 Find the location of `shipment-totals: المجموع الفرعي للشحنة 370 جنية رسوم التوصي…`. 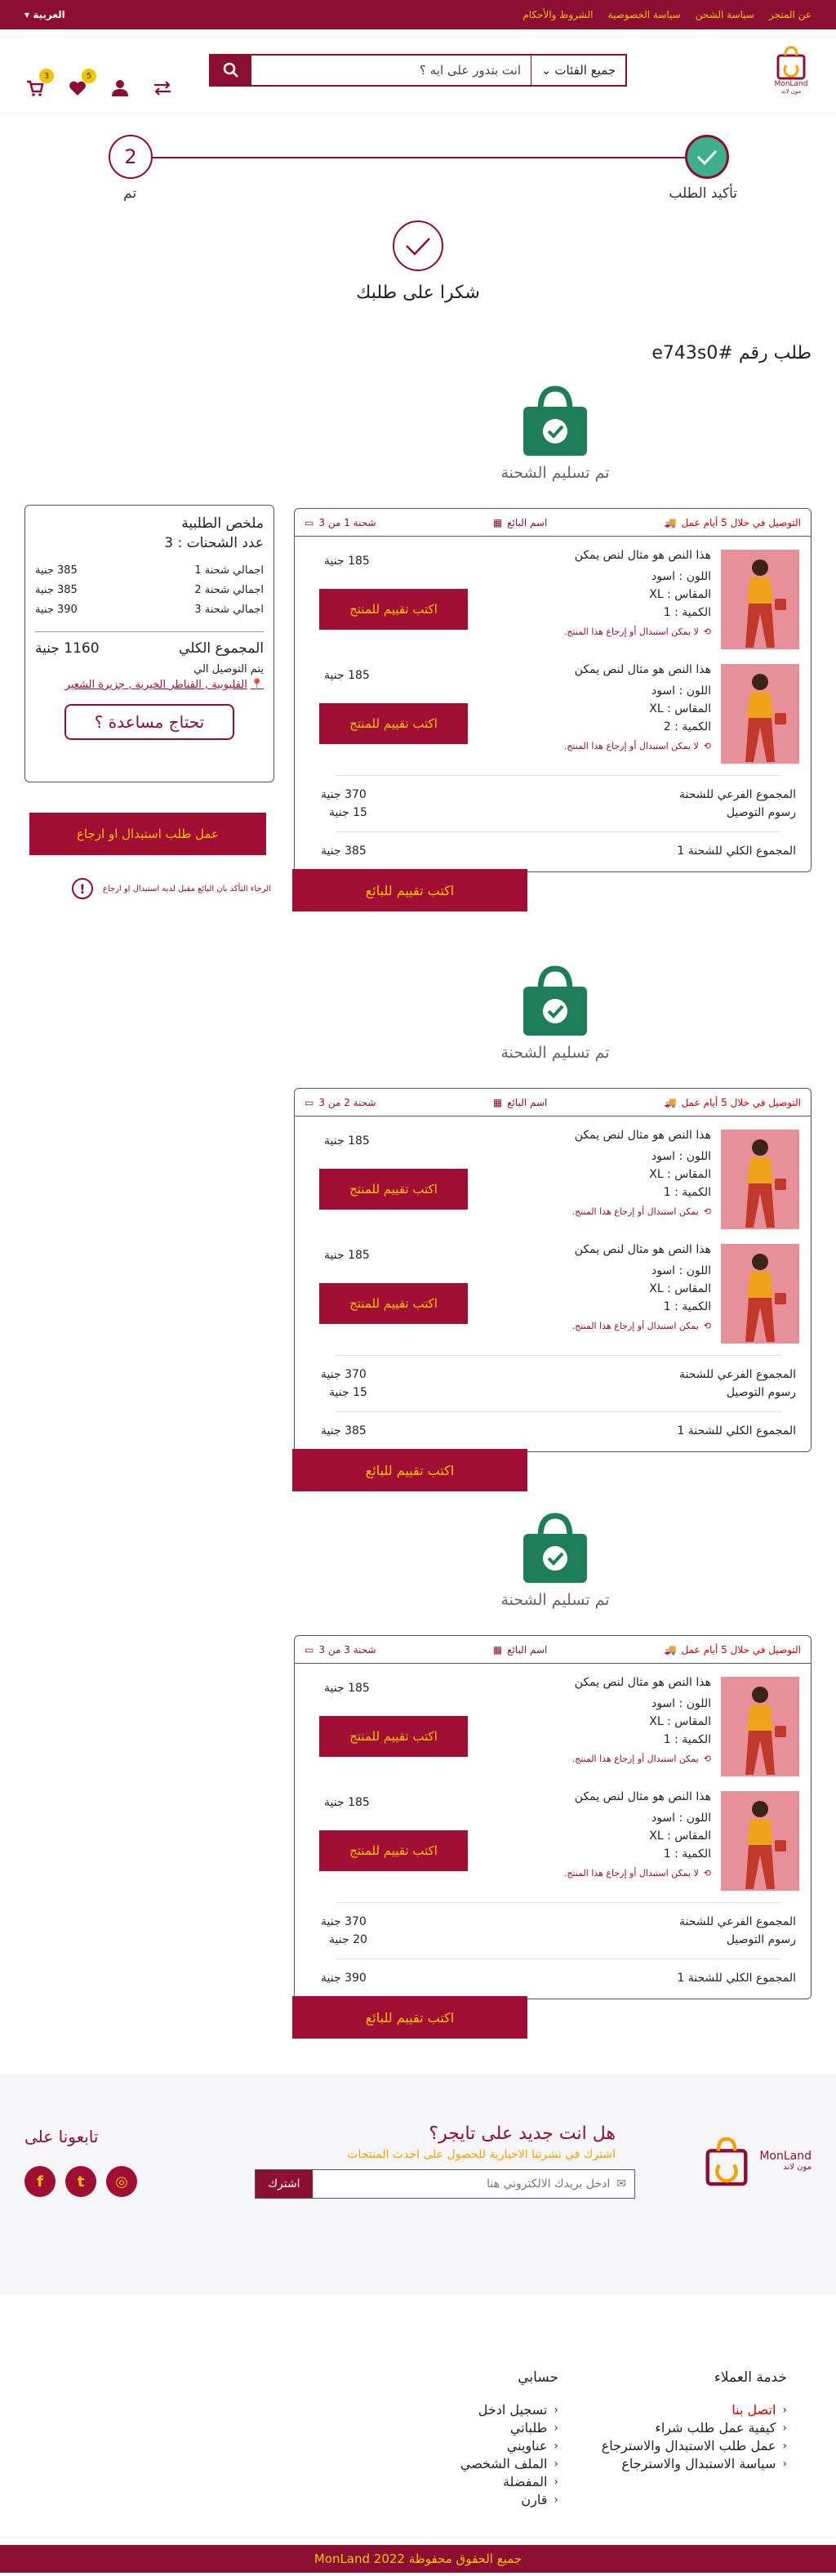

shipment-totals: المجموع الفرعي للشحنة 370 جنية رسوم التوصي… is located at coordinates (553, 804).